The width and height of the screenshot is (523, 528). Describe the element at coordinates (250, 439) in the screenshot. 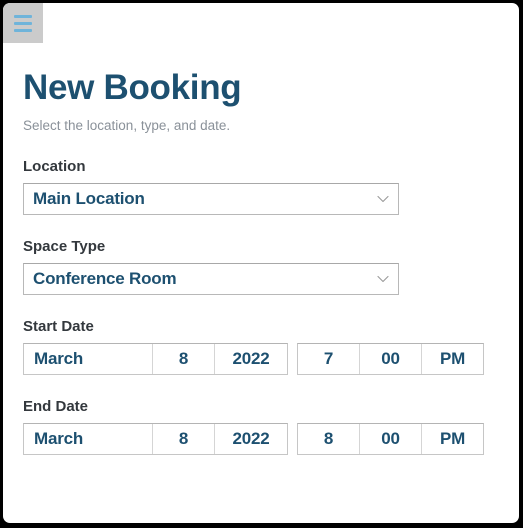

I see `end-date-year: 2022` at that location.